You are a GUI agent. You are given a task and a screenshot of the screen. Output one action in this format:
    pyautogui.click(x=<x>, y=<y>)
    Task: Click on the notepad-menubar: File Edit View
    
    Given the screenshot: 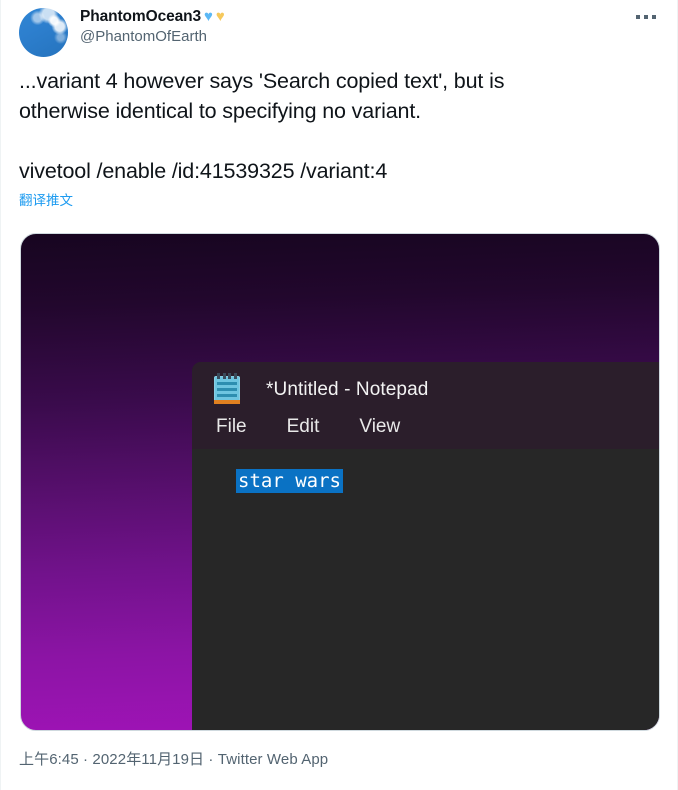 What is the action you would take?
    pyautogui.click(x=425, y=427)
    